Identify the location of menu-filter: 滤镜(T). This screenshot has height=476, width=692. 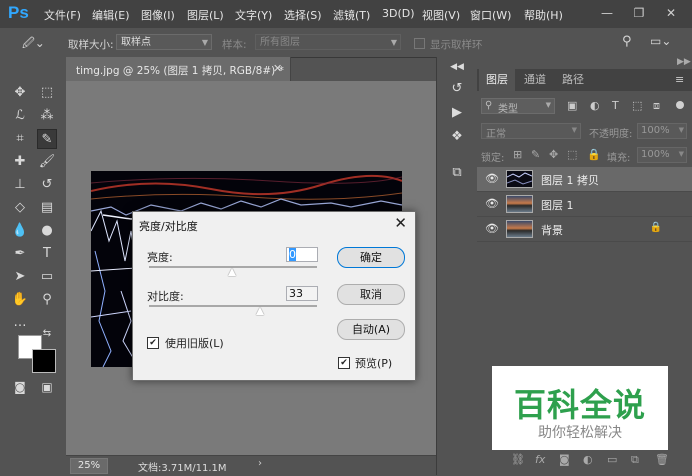
(351, 15).